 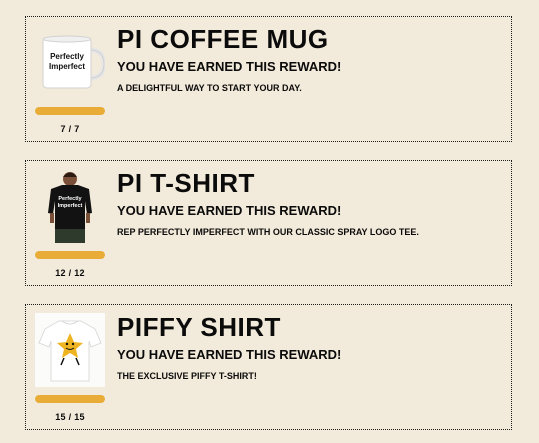 What do you see at coordinates (70, 129) in the screenshot?
I see `progress-count: 7 / 7` at bounding box center [70, 129].